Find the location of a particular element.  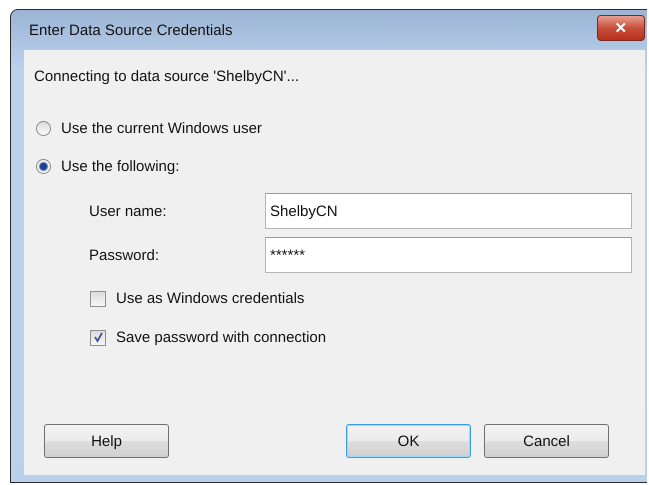

field-label: User name: is located at coordinates (128, 211).